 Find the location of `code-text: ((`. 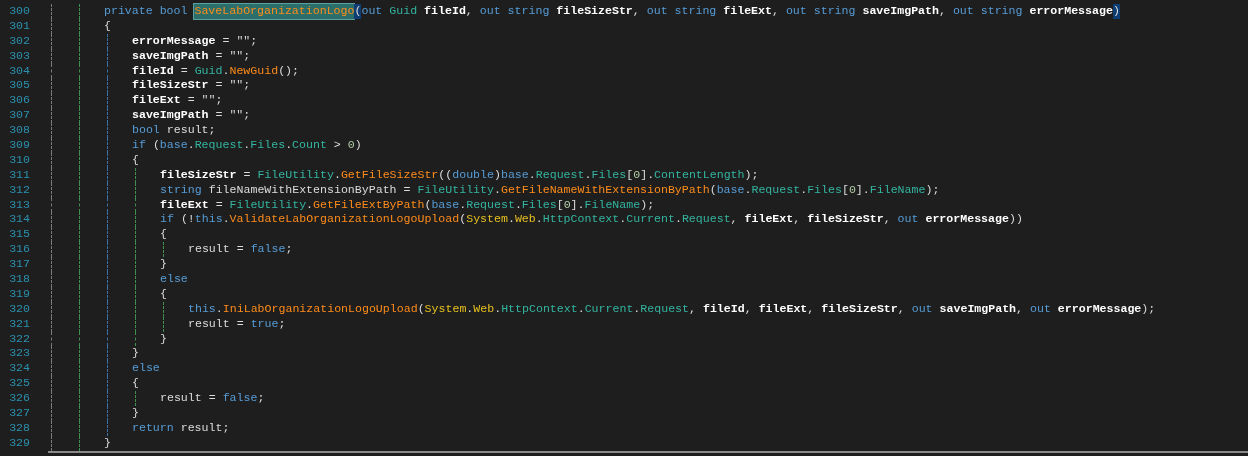

code-text: (( is located at coordinates (445, 175).